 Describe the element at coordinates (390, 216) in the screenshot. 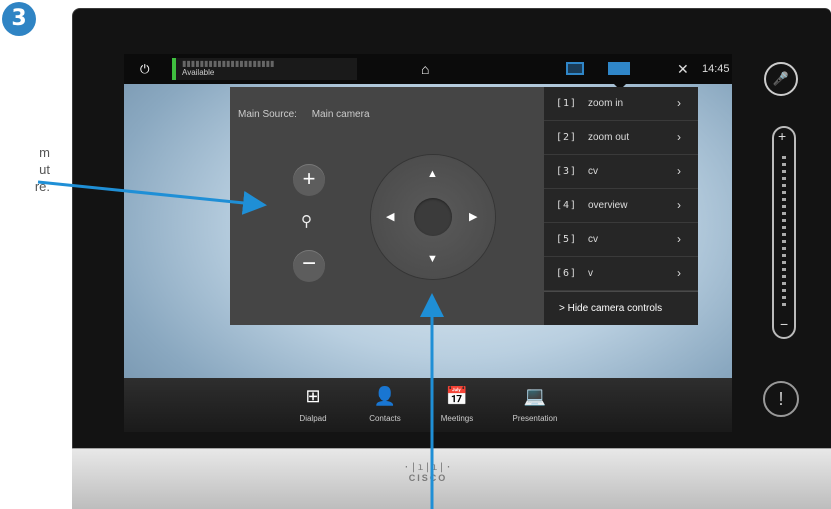

I see `pan-left-button: ◀` at that location.